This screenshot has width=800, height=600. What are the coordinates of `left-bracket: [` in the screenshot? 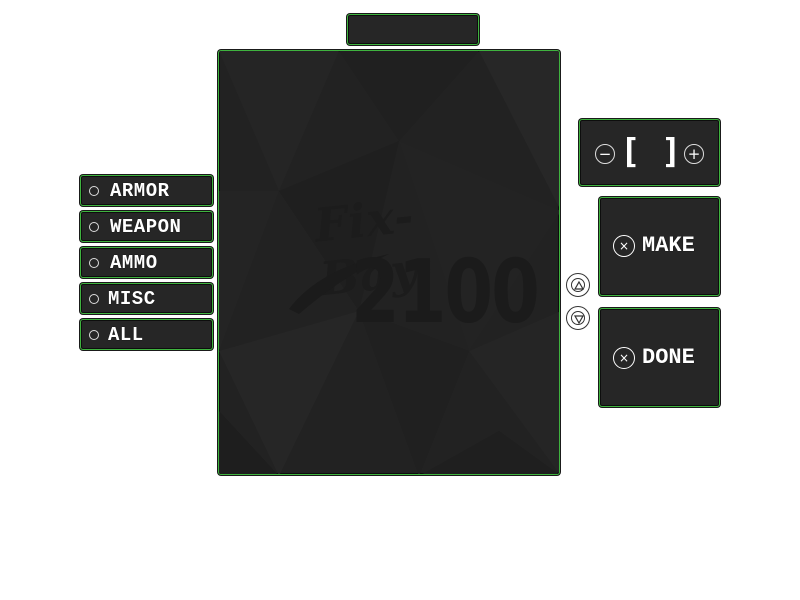 It's located at (630, 152).